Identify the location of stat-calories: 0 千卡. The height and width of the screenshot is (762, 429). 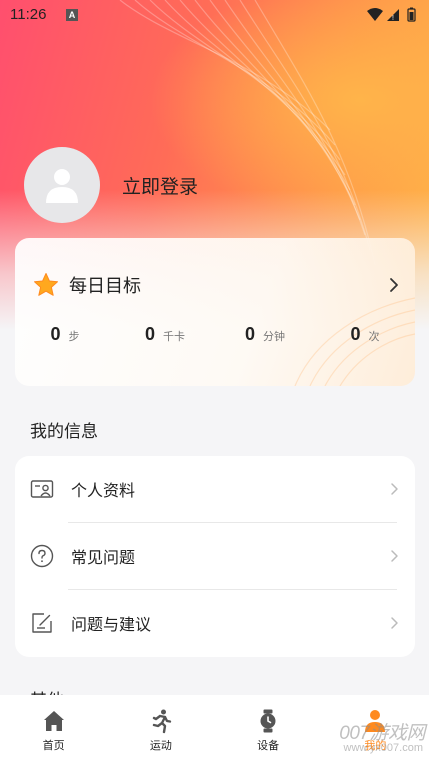
(165, 334).